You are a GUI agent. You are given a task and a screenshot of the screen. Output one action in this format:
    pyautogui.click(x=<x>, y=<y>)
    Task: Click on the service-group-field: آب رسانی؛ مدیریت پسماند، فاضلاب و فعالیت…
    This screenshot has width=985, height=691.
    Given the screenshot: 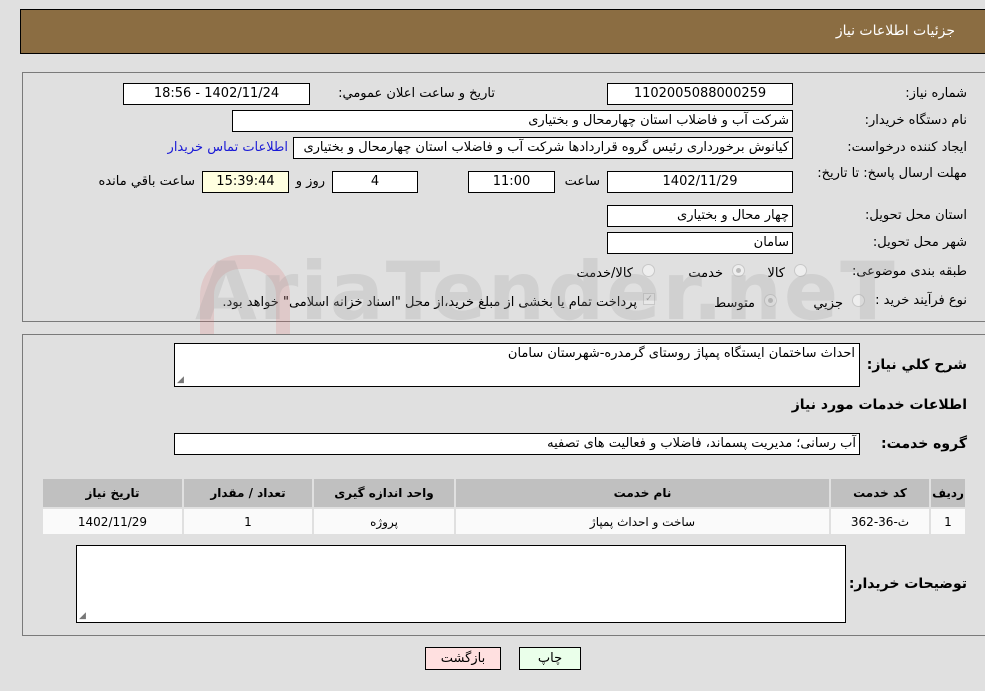 What is the action you would take?
    pyautogui.click(x=517, y=444)
    